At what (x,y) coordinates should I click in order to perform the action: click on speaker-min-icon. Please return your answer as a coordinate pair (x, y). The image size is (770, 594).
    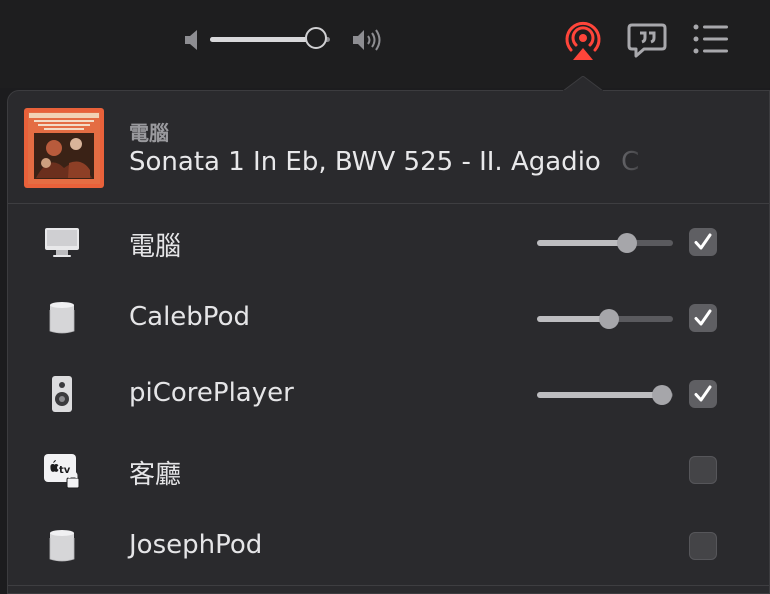
    Looking at the image, I should click on (191, 40).